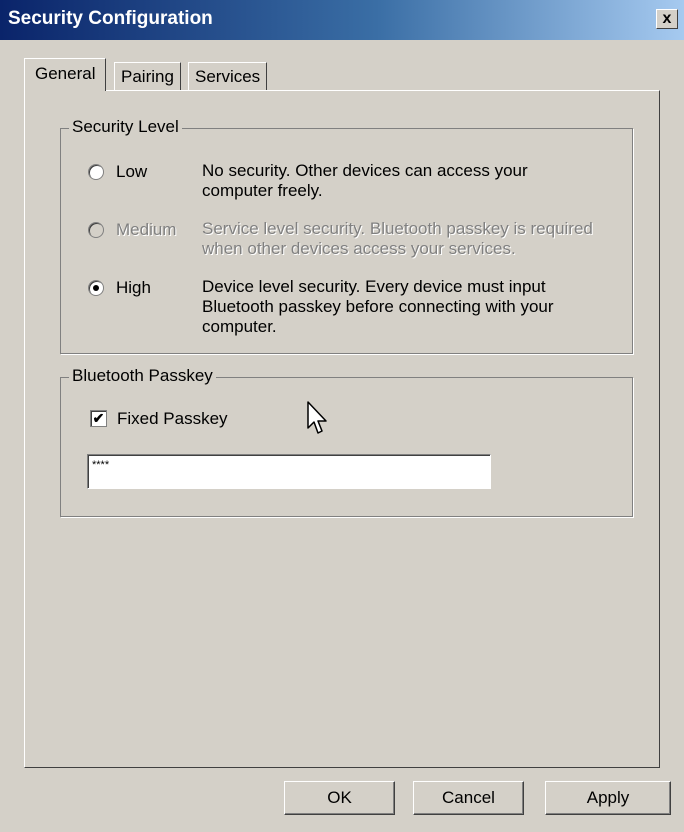 The width and height of the screenshot is (684, 832). I want to click on tab-general-label: General, so click(65, 73).